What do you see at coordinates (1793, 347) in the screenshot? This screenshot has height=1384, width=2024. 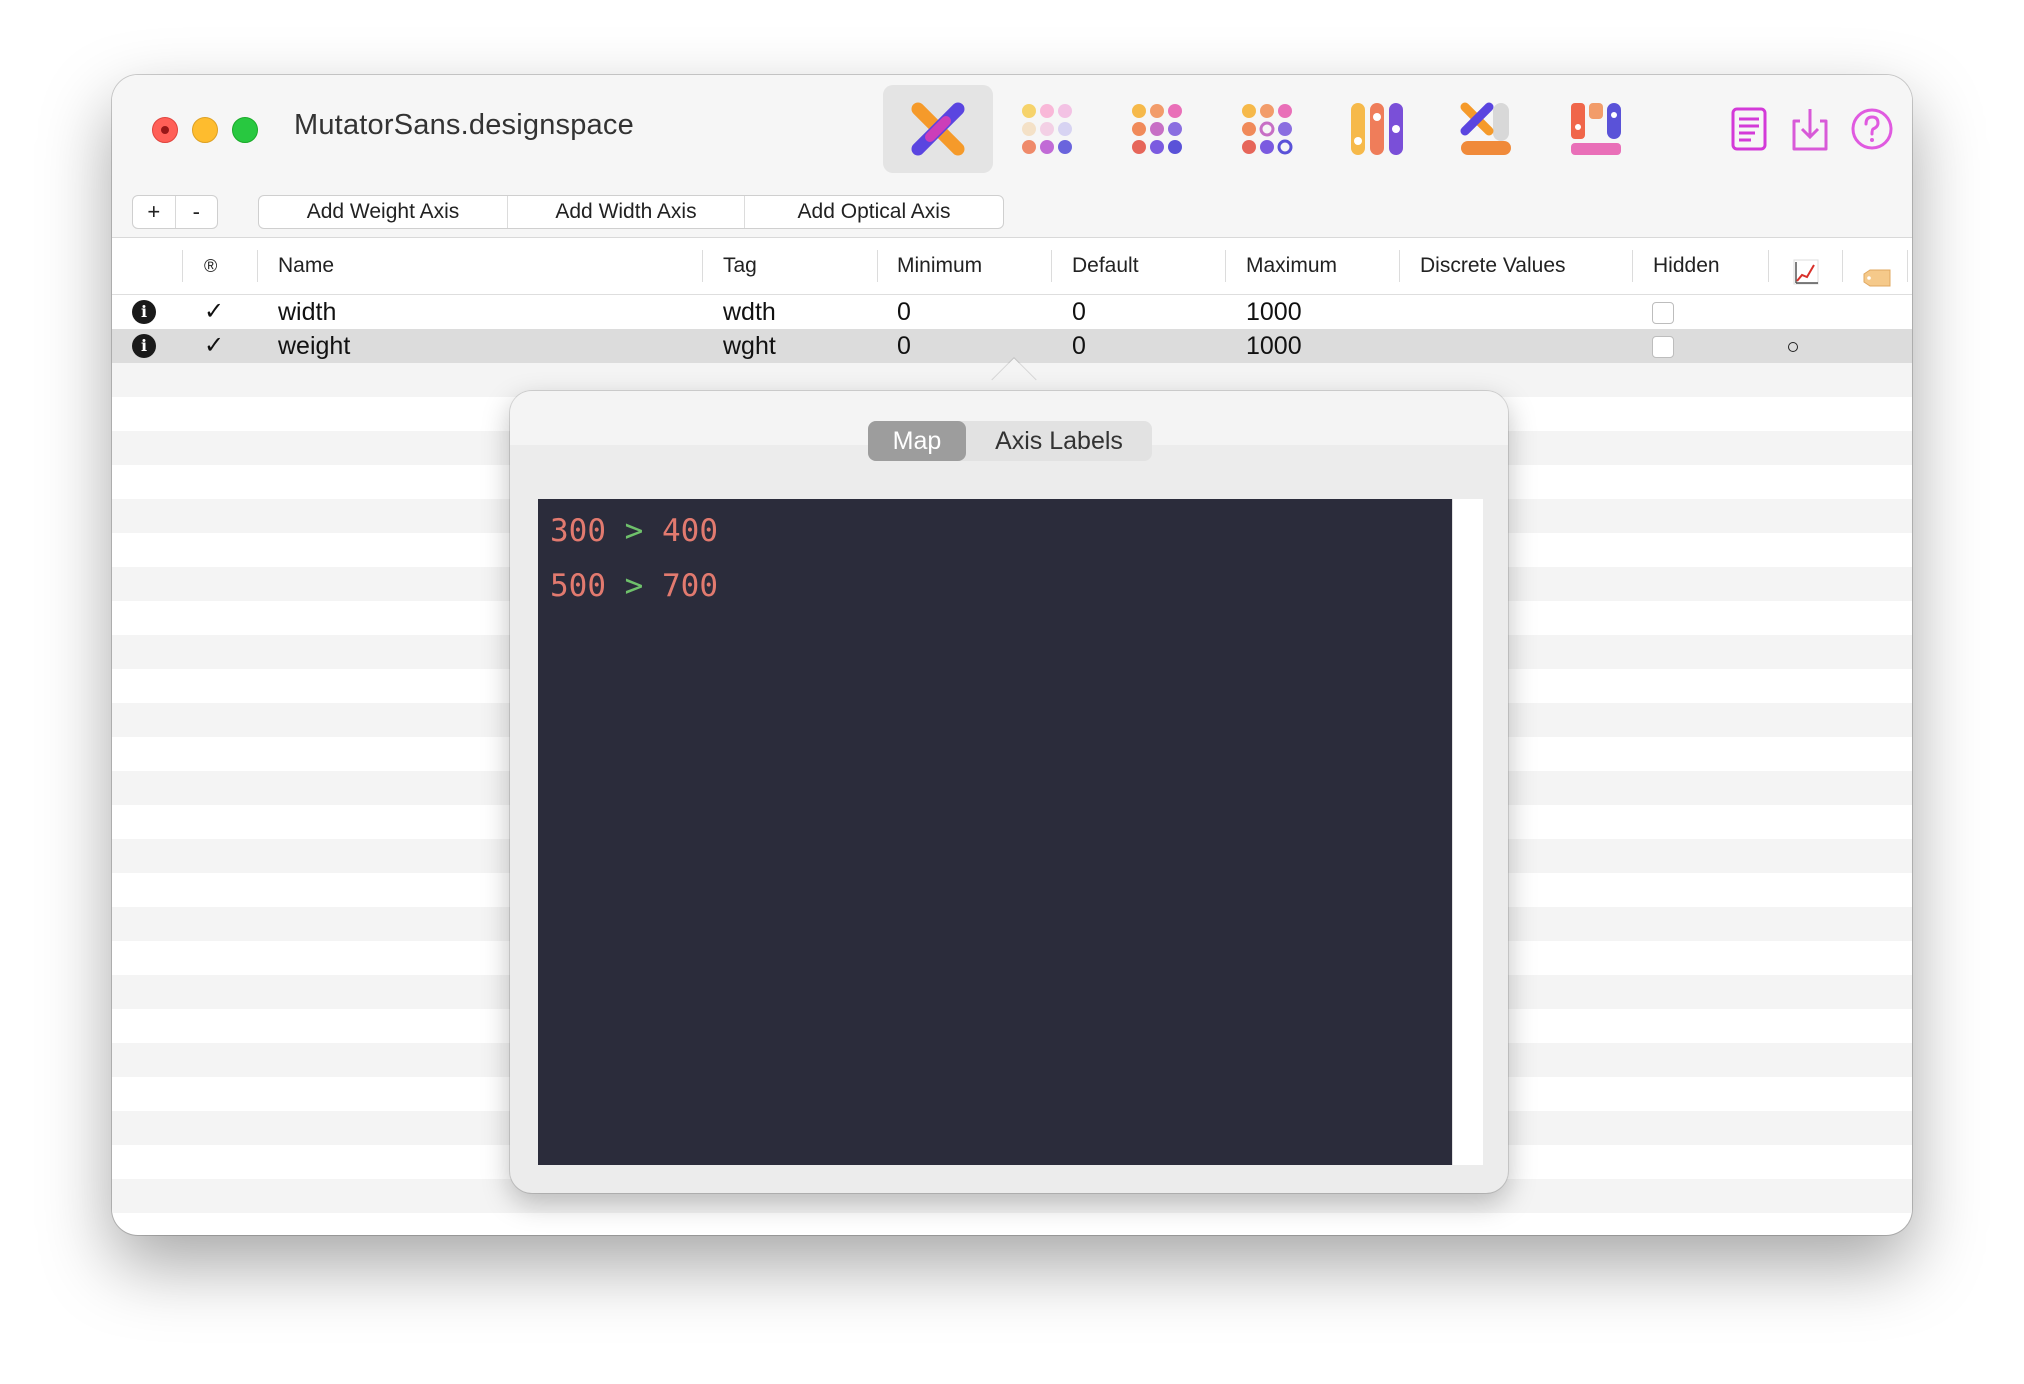 I see `map-indicator-icon` at bounding box center [1793, 347].